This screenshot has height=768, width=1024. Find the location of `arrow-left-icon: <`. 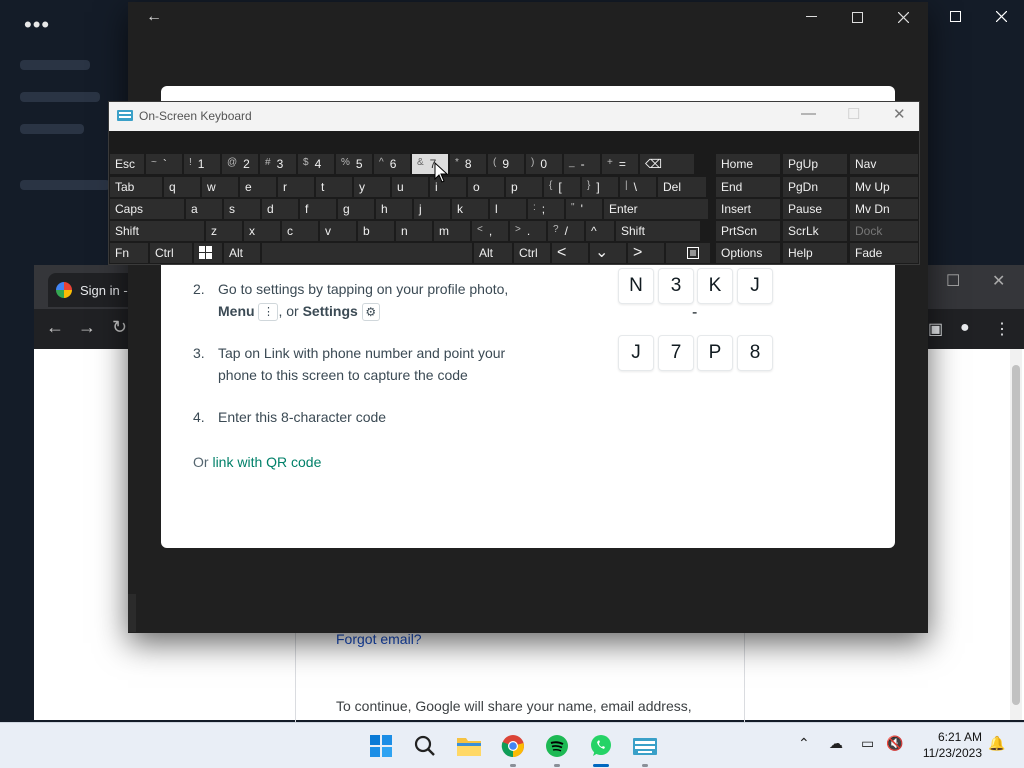

arrow-left-icon: < is located at coordinates (570, 253).